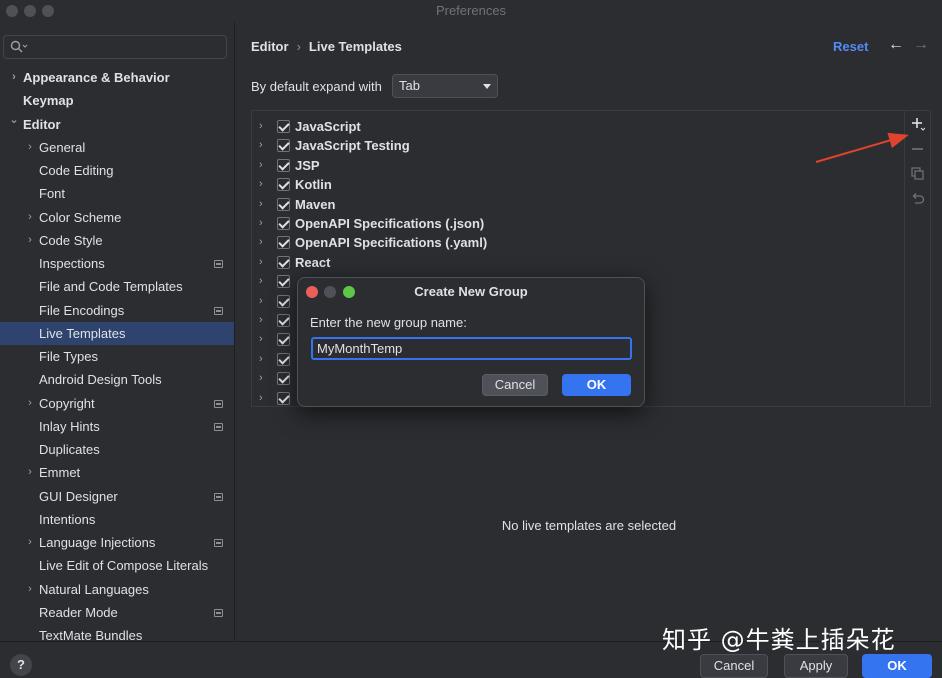 Image resolution: width=942 pixels, height=678 pixels. What do you see at coordinates (117, 632) in the screenshot?
I see `sidebar-item-textmate-bundles: TextMate Bundles` at bounding box center [117, 632].